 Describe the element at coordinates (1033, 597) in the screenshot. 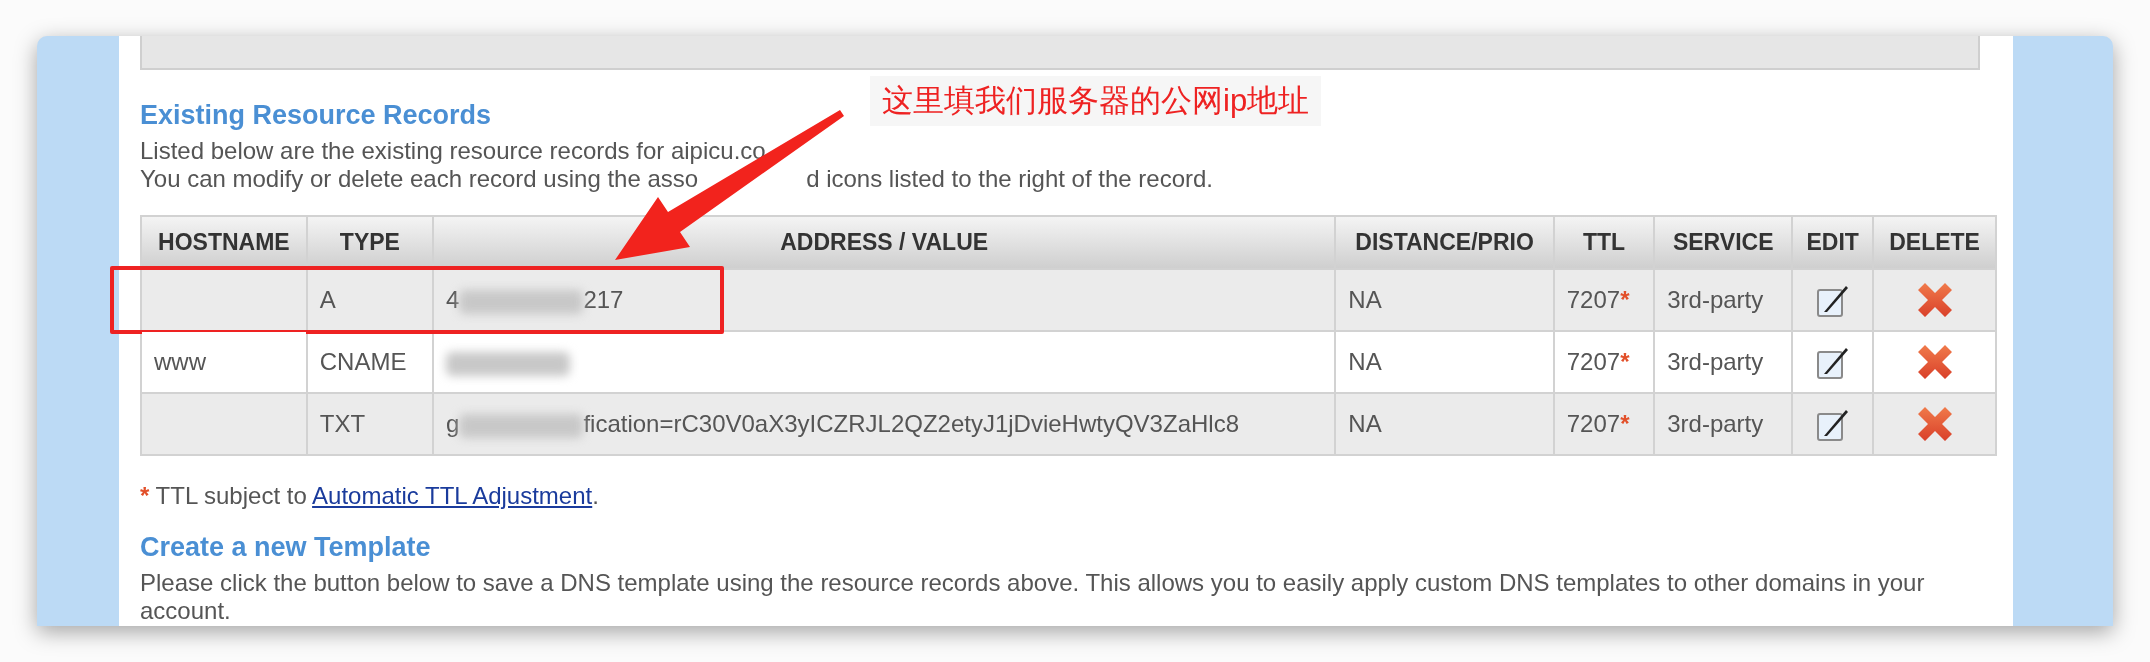

I see `description-text: Please click the button below to save a DNS template using the resource records above. This allows you to easily apply custom DNS templates to other domains in your account.` at that location.